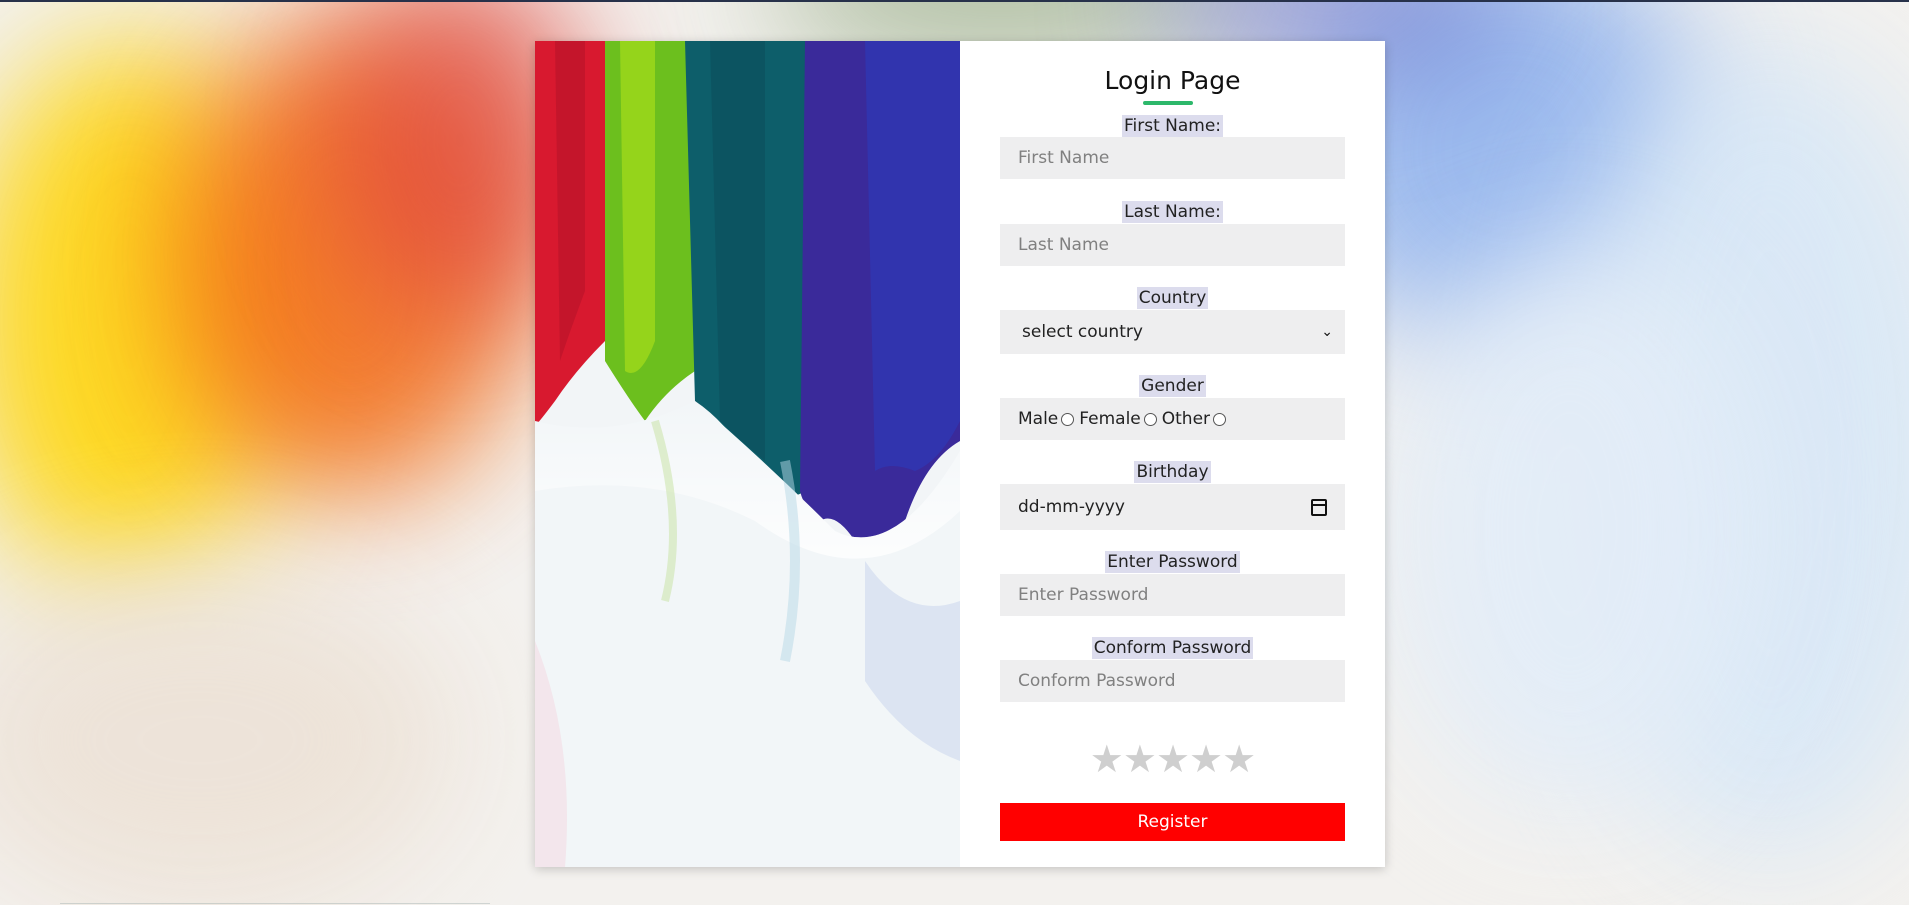  What do you see at coordinates (1319, 507) in the screenshot?
I see `calendar-icon` at bounding box center [1319, 507].